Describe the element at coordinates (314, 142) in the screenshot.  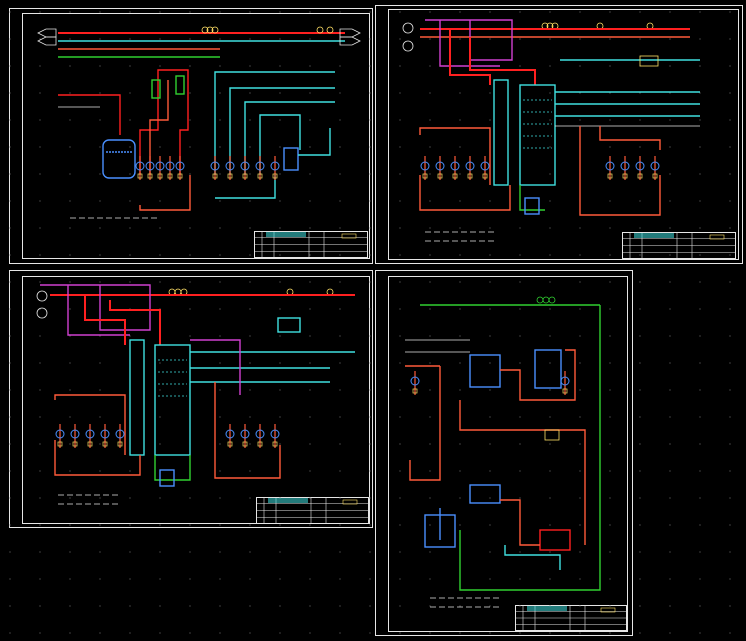
I see `s1-vessel-line` at that location.